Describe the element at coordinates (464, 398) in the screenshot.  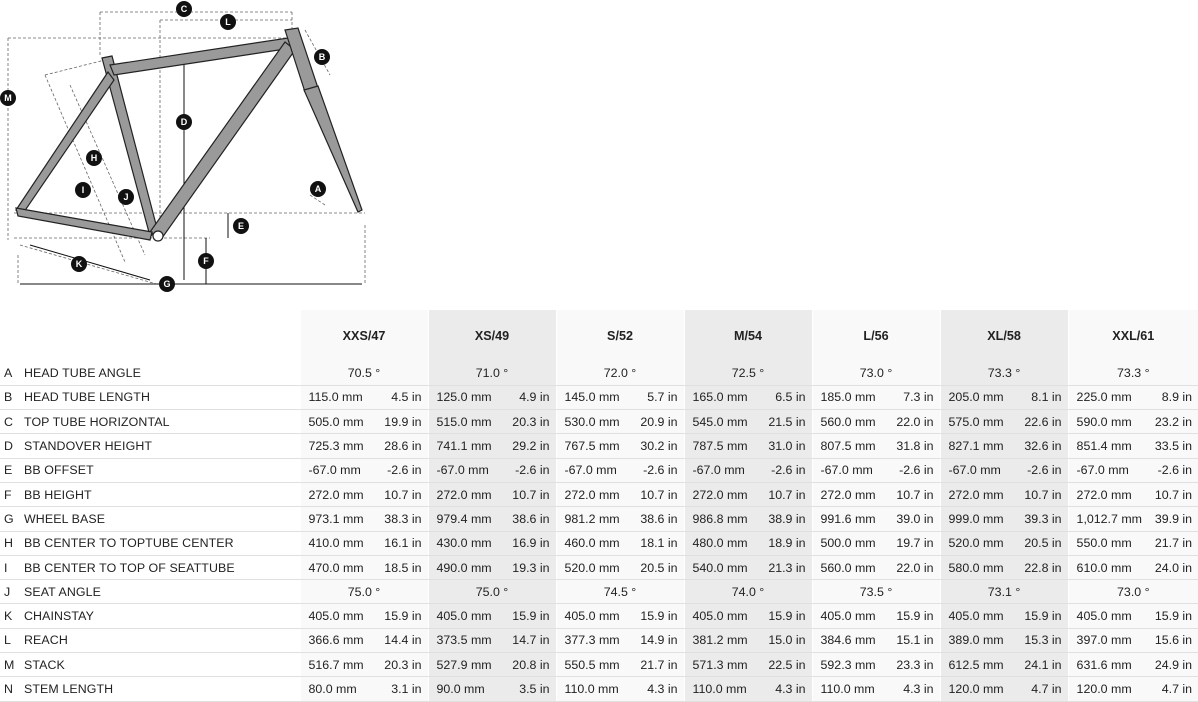
I see `value-mm: 125.0 mm` at that location.